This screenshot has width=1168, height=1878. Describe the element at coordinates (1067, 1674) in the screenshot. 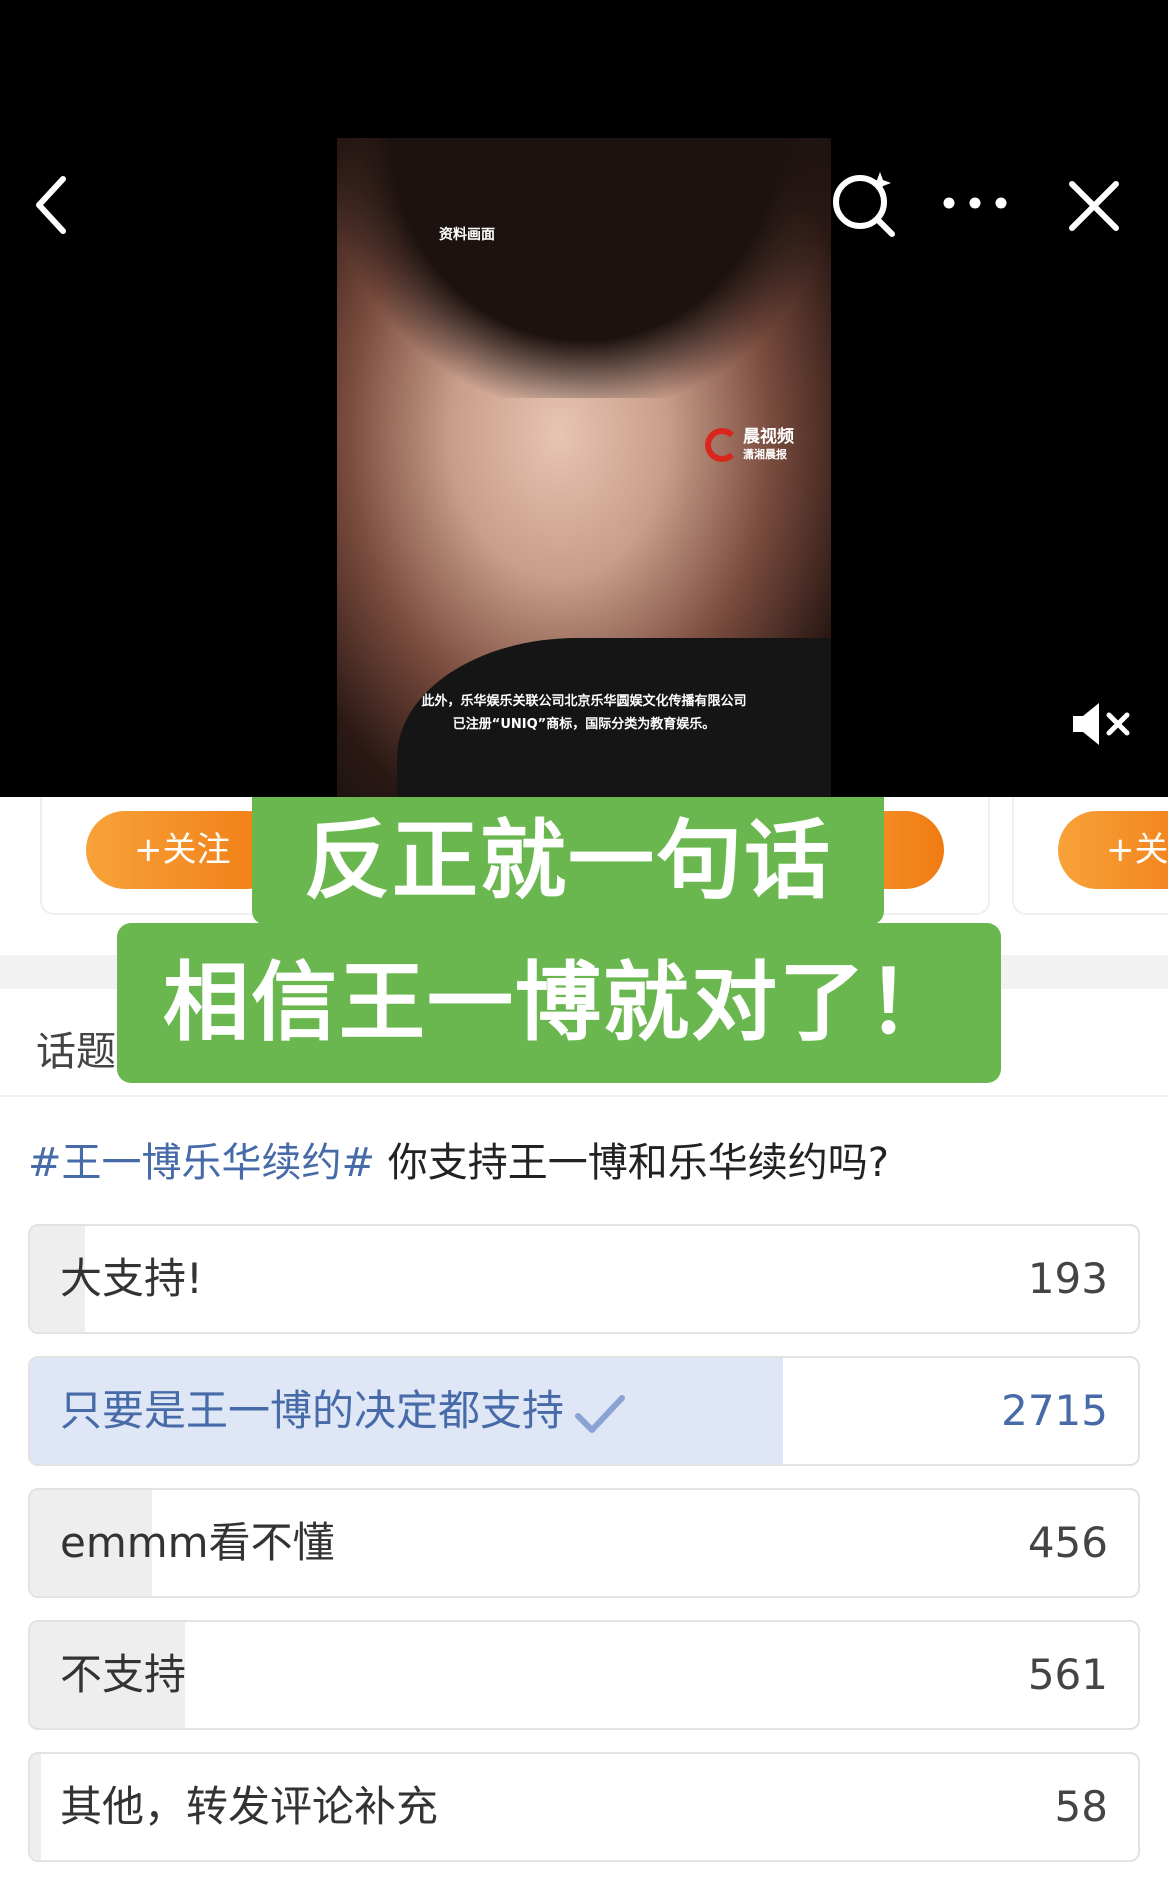

I see `poll-option-count: 561` at that location.